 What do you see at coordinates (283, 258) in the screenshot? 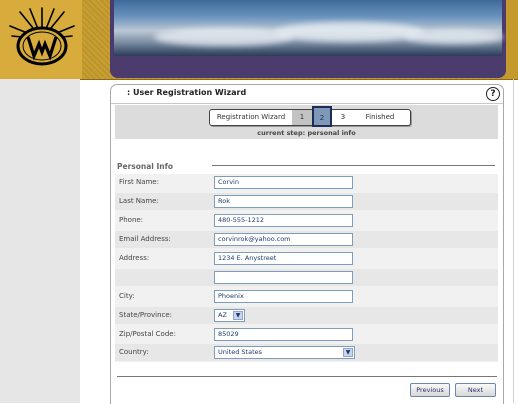
I see `address-field: 1234 E. Anystreet` at bounding box center [283, 258].